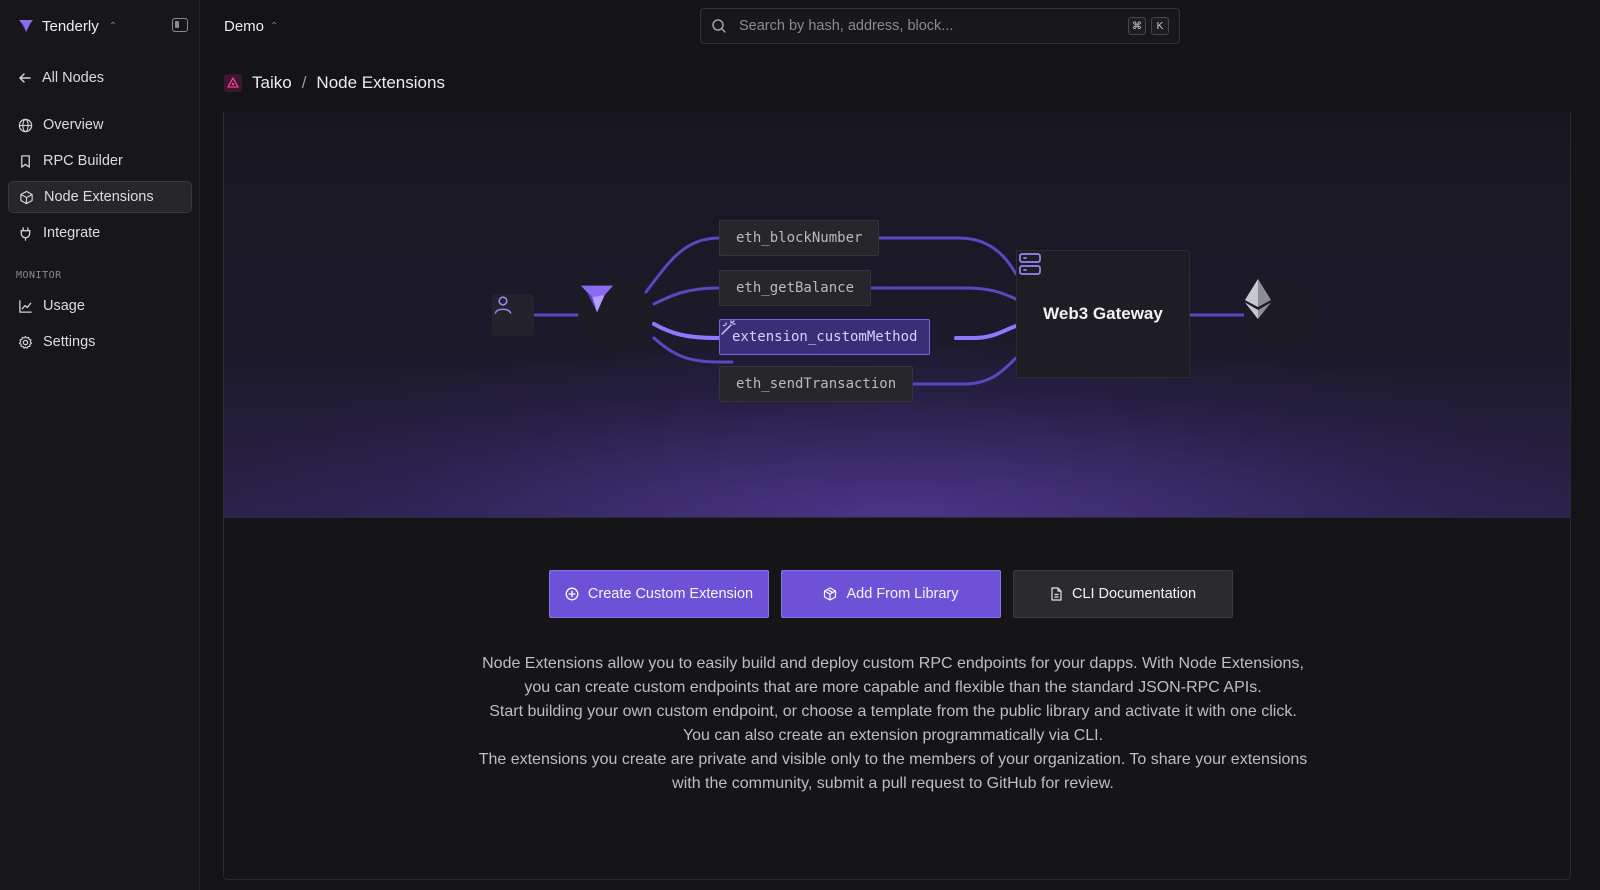 This screenshot has height=890, width=1600. I want to click on sidebar-item-integrate: Integrate, so click(100, 233).